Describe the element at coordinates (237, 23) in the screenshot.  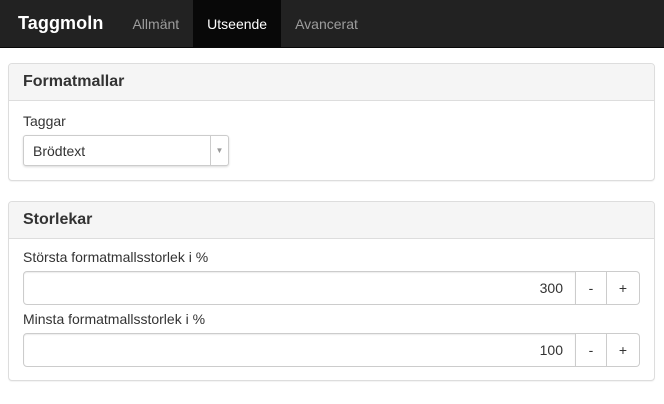
I see `tab-appearance: Utseende` at that location.